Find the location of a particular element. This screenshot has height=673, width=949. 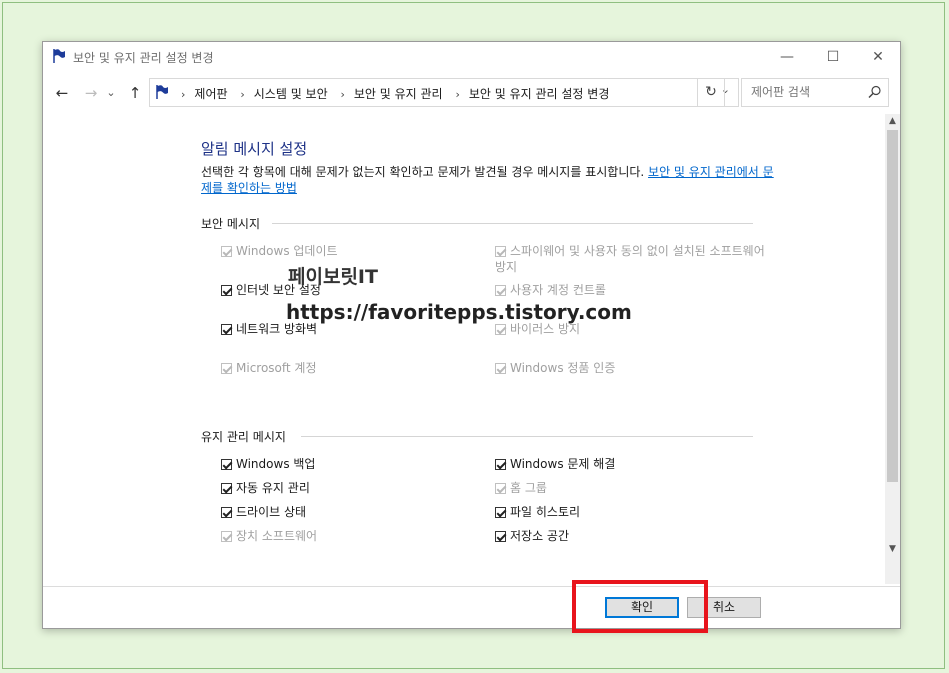

checkbox-label: Windows 백업 is located at coordinates (276, 464).